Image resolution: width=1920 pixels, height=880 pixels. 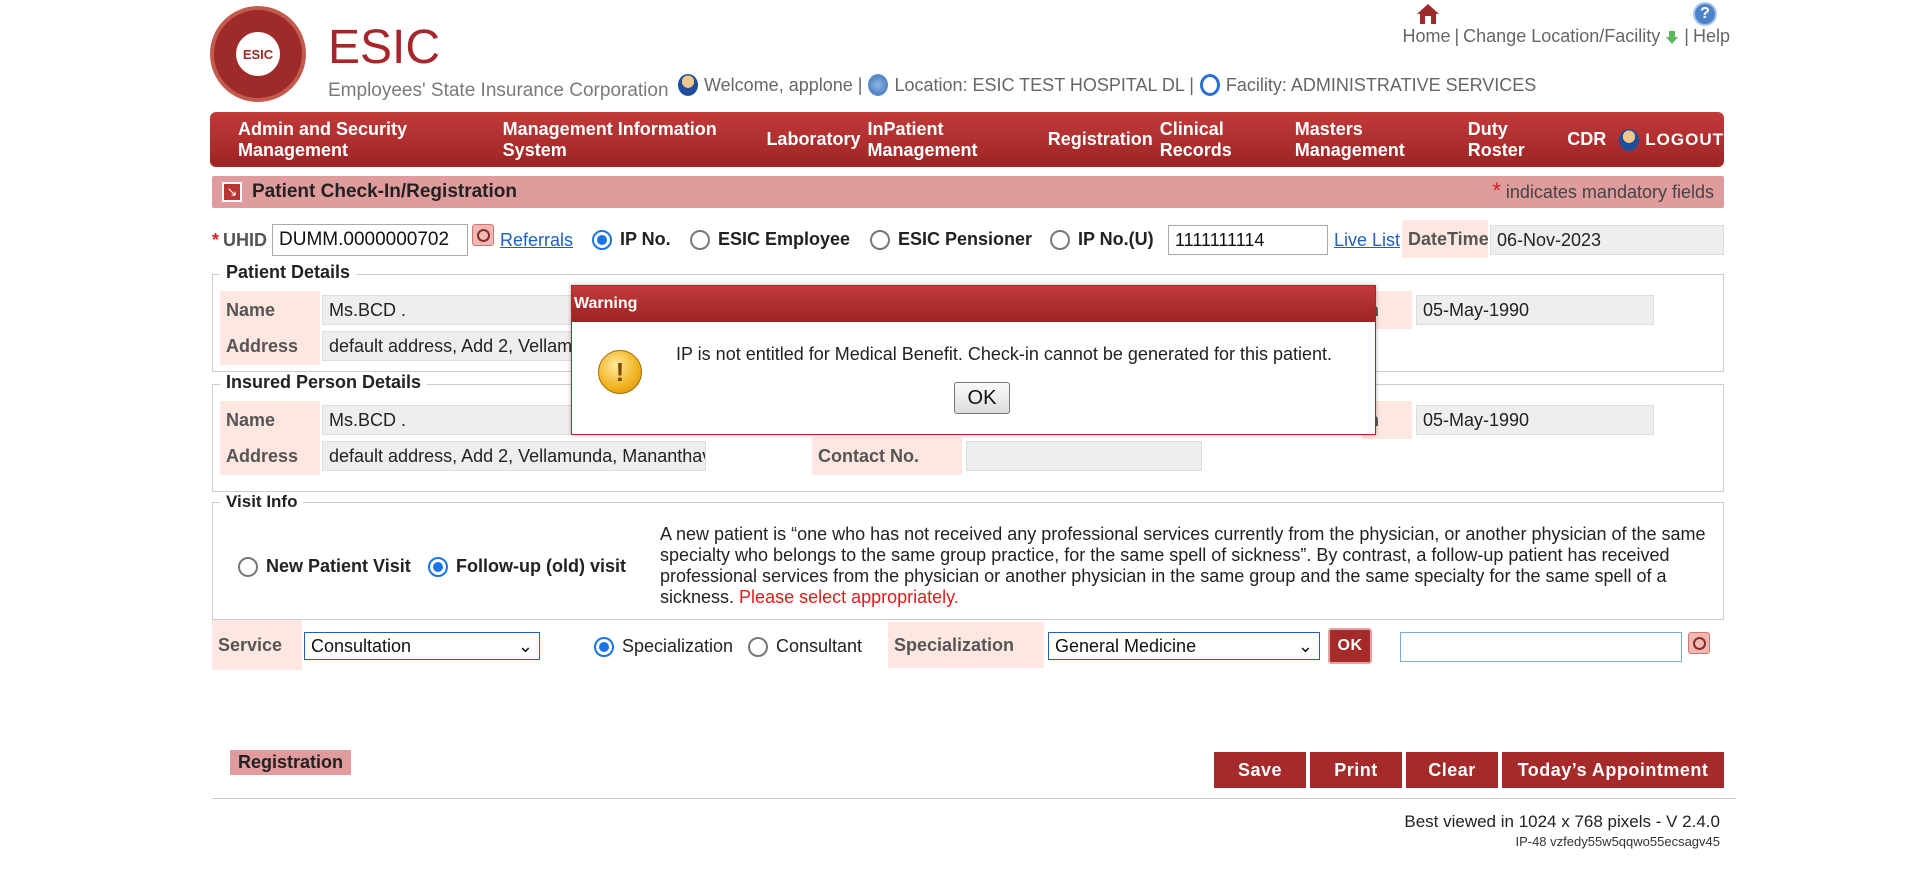 I want to click on brand-title: ESIC, so click(x=384, y=47).